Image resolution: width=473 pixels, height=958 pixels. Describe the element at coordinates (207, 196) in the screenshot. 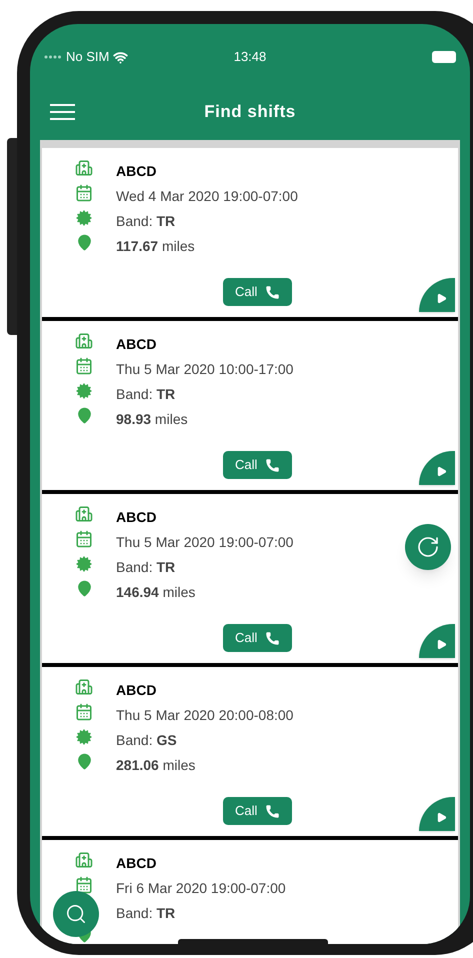

I see `shift-date: Wed 4 Mar 2020 19:00-07:00` at that location.